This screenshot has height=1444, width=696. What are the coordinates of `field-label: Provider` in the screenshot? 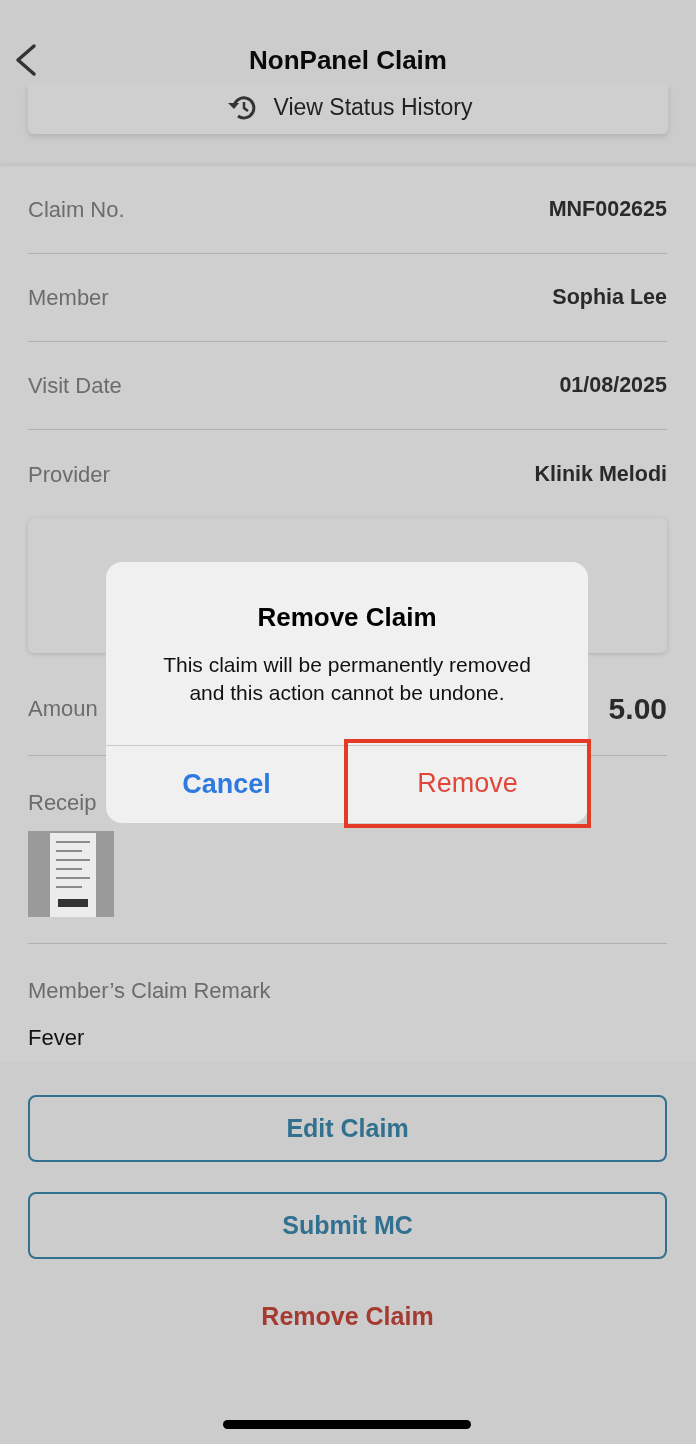 It's located at (69, 474).